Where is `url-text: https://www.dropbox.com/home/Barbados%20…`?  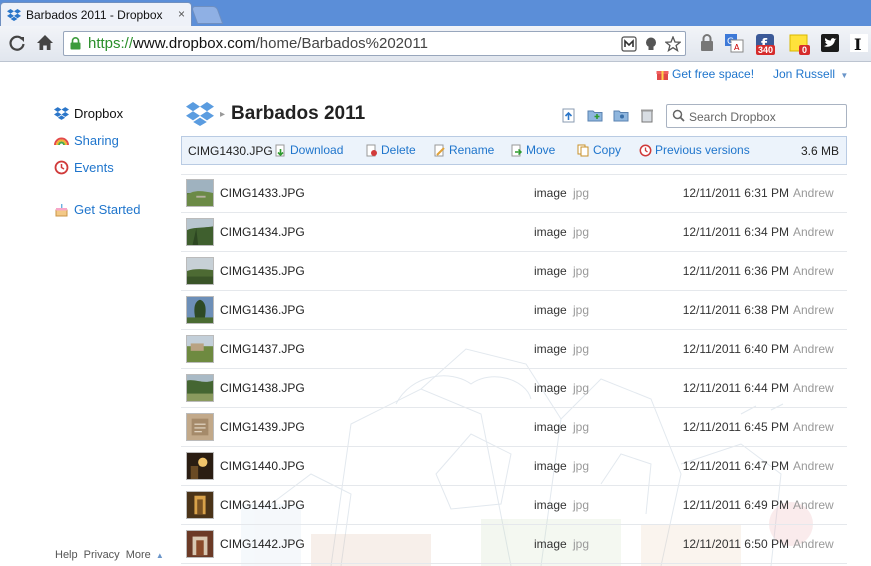
url-text: https://www.dropbox.com/home/Barbados%20… is located at coordinates (258, 43).